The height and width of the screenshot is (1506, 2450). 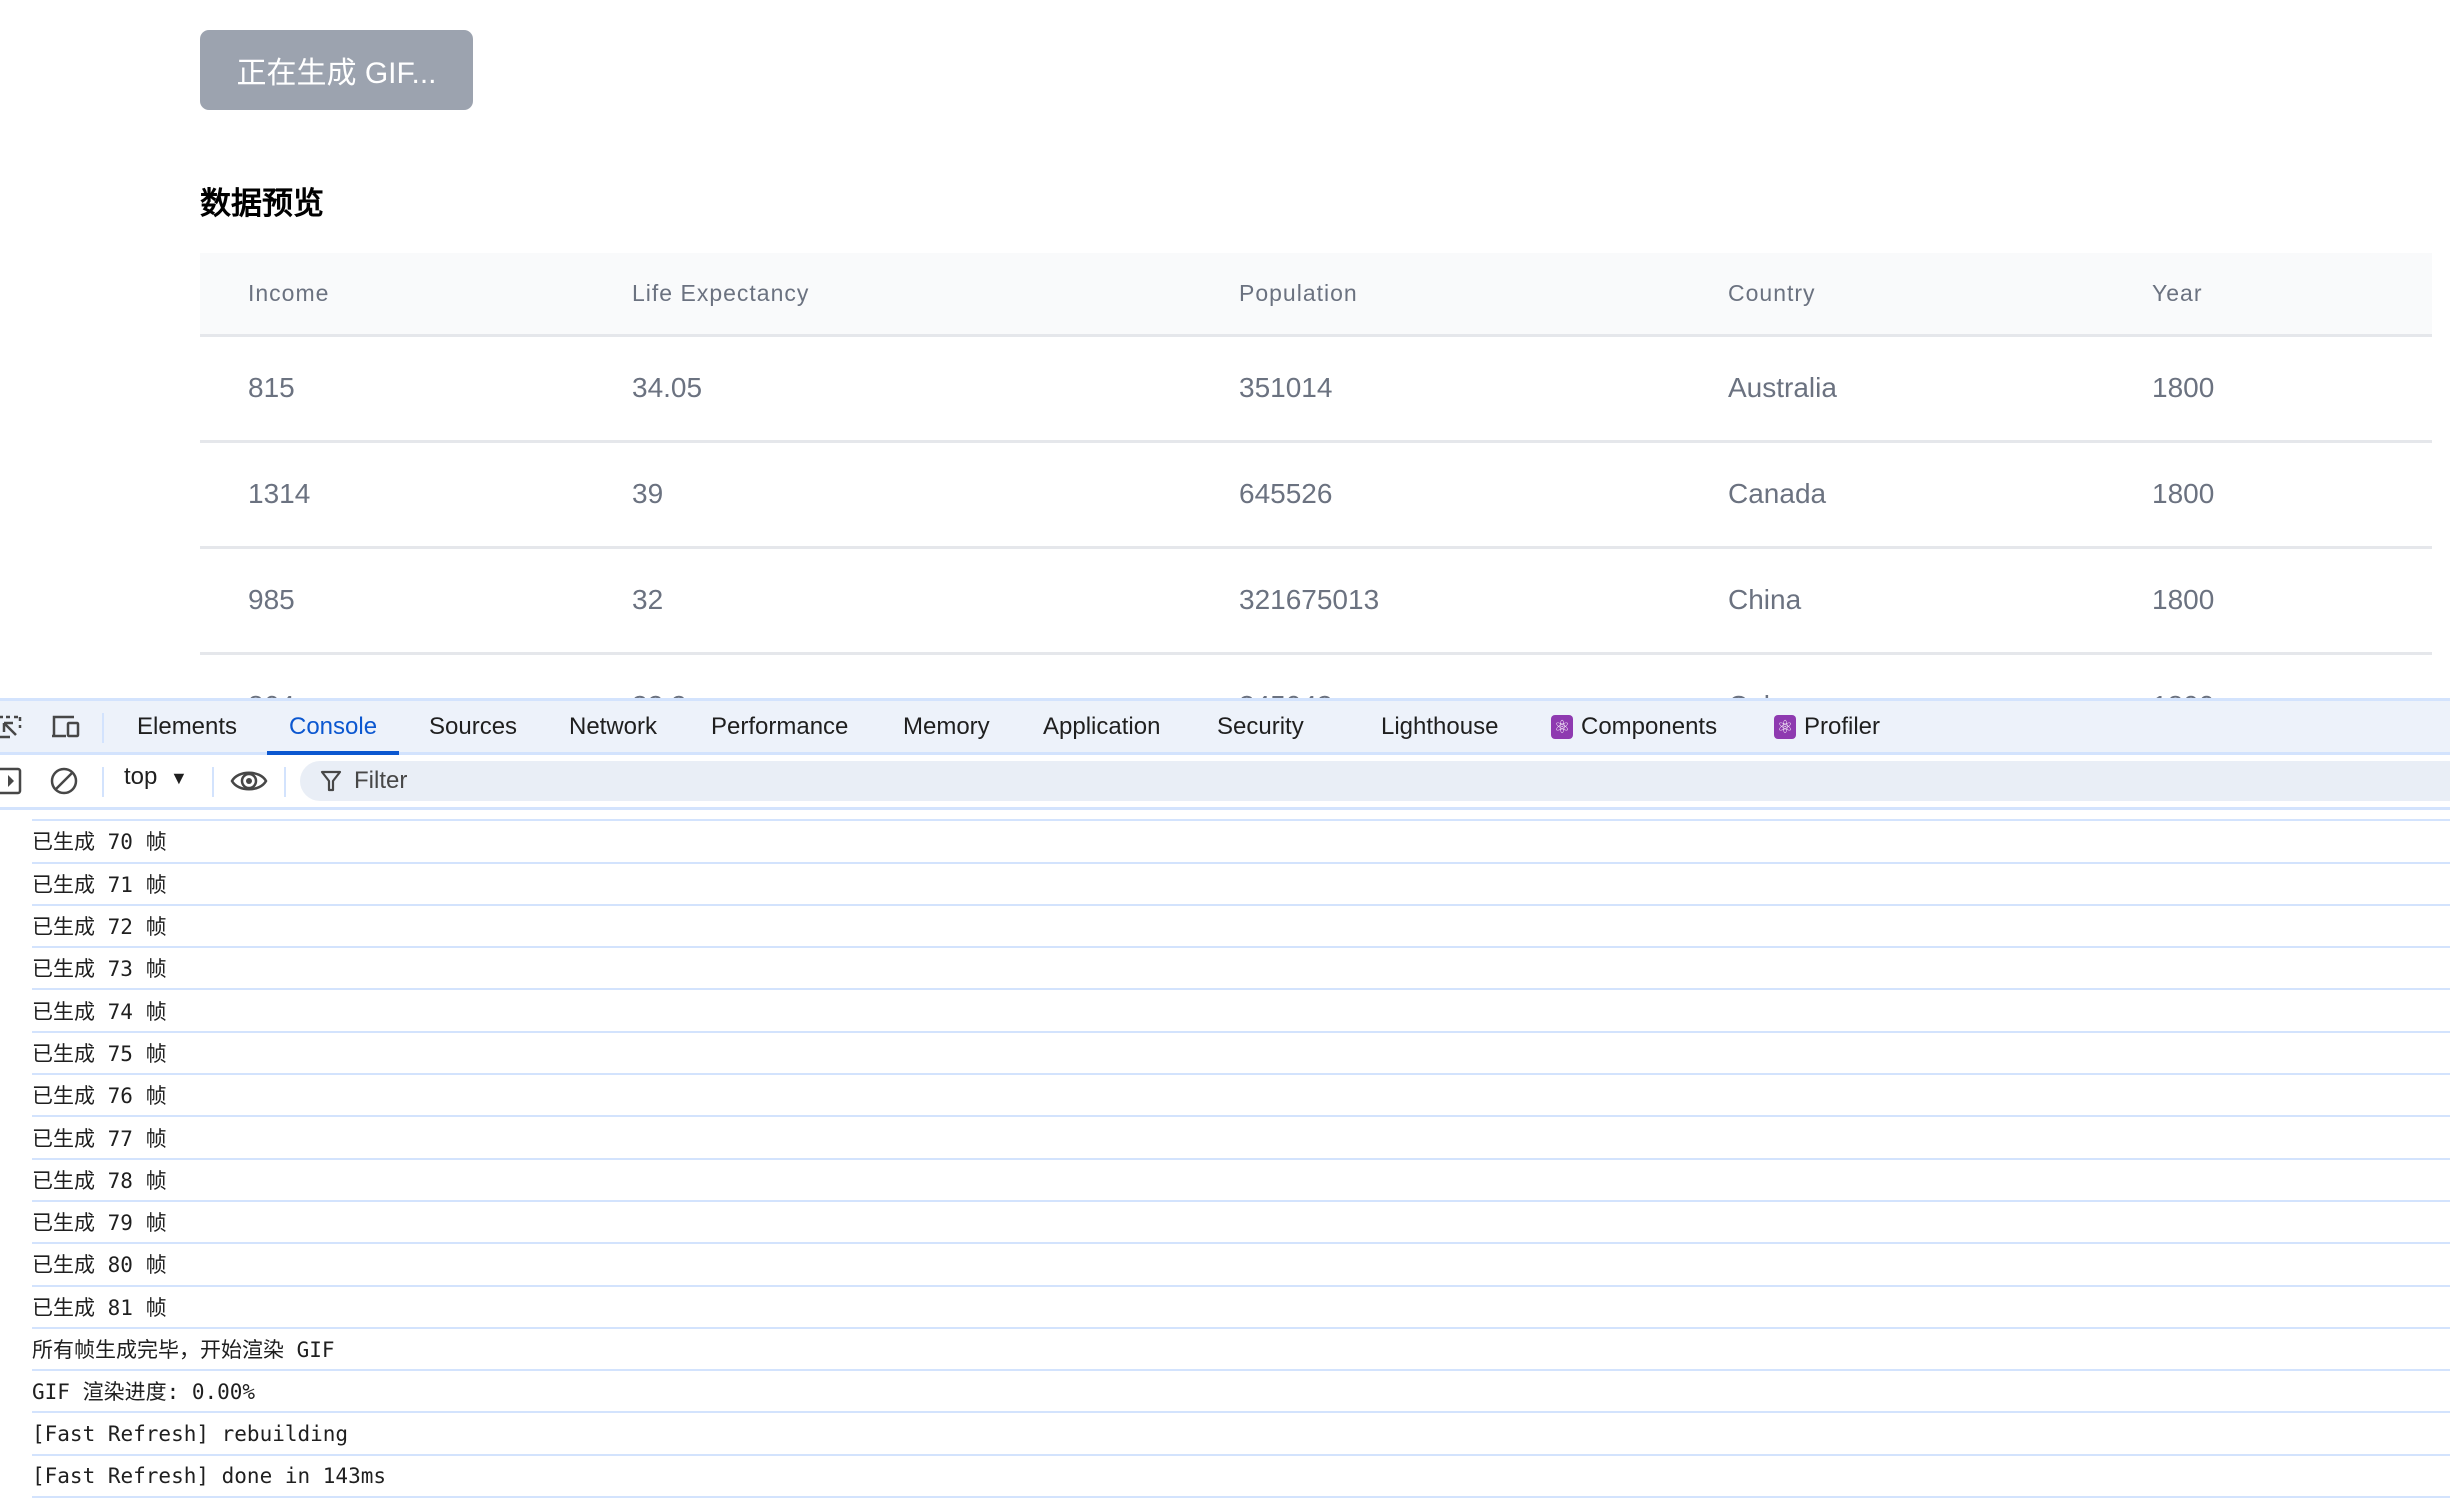 I want to click on data-preview-title: 数据预览, so click(x=262, y=204).